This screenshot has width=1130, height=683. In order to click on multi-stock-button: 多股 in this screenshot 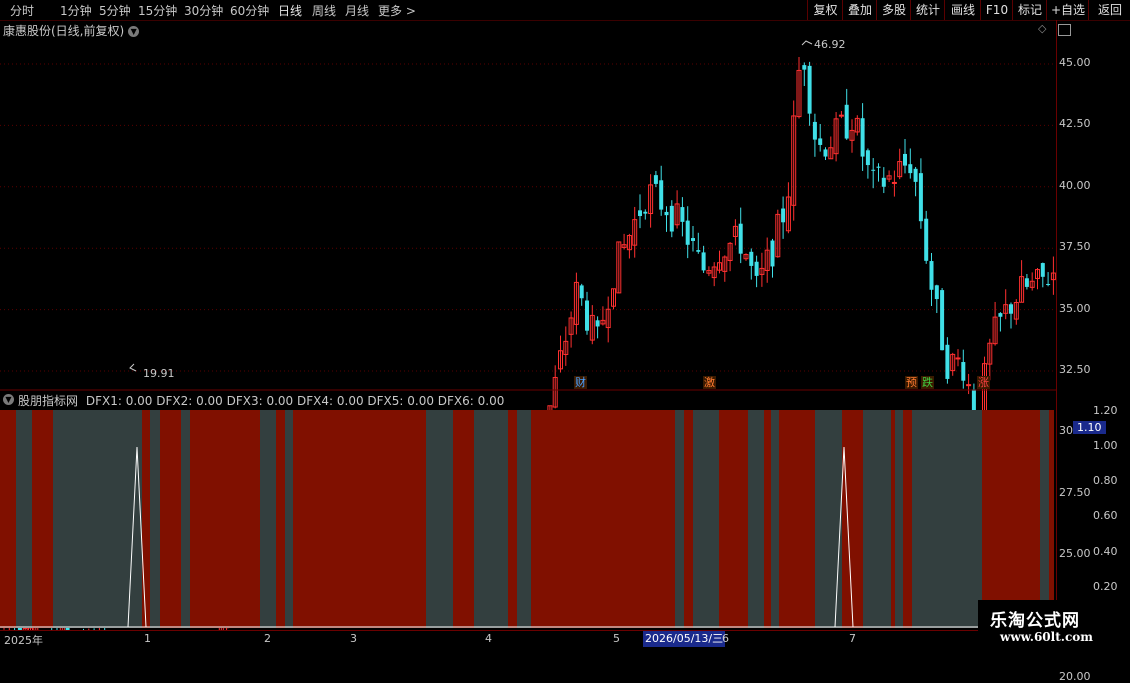, I will do `click(893, 10)`.